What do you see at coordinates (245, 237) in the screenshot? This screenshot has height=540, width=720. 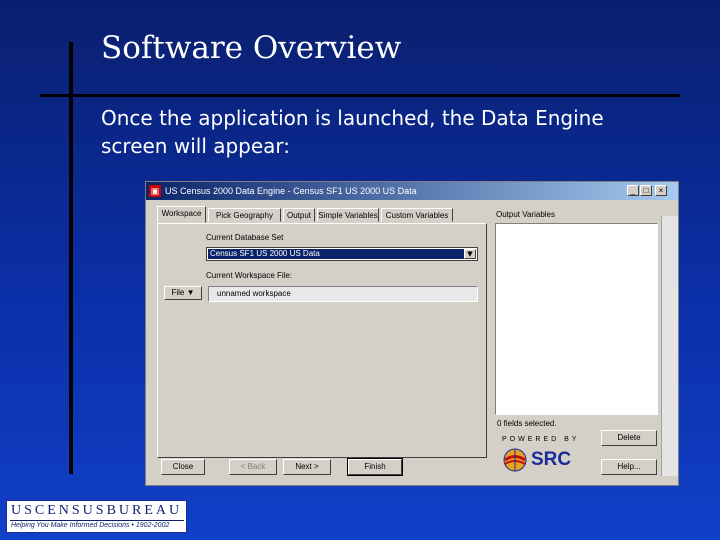 I see `current-database-label: Current Database Set` at bounding box center [245, 237].